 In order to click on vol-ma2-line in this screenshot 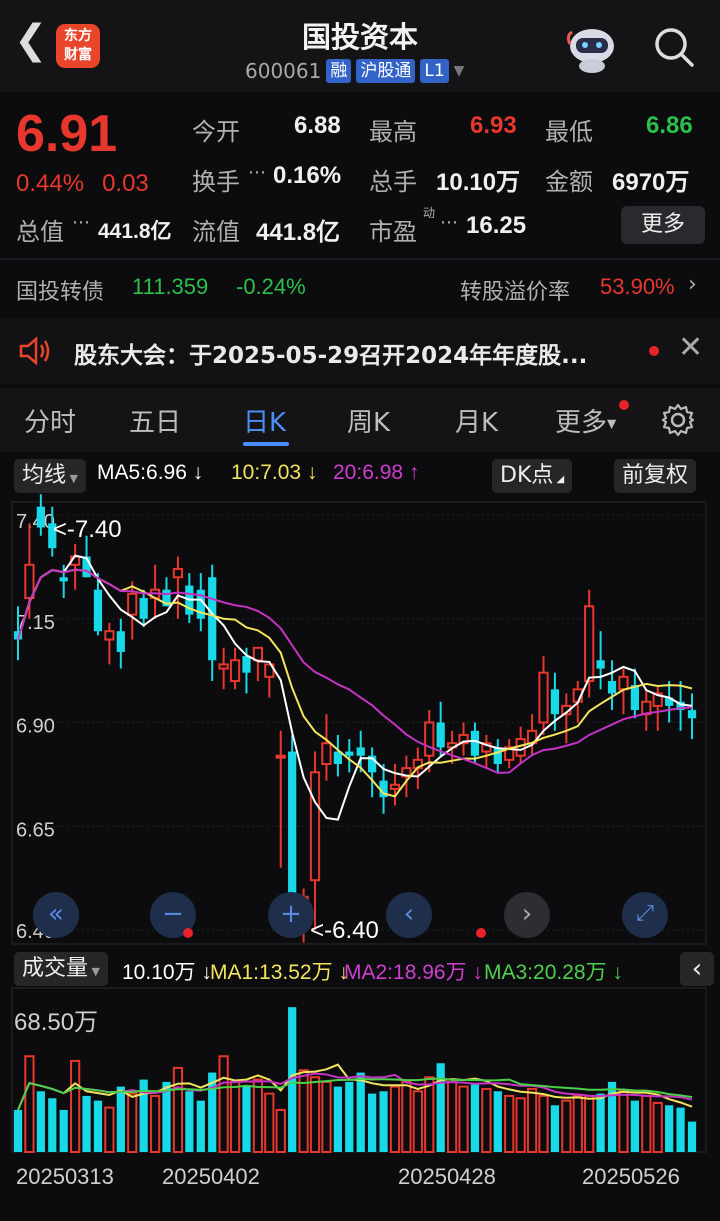, I will do `click(355, 1091)`.